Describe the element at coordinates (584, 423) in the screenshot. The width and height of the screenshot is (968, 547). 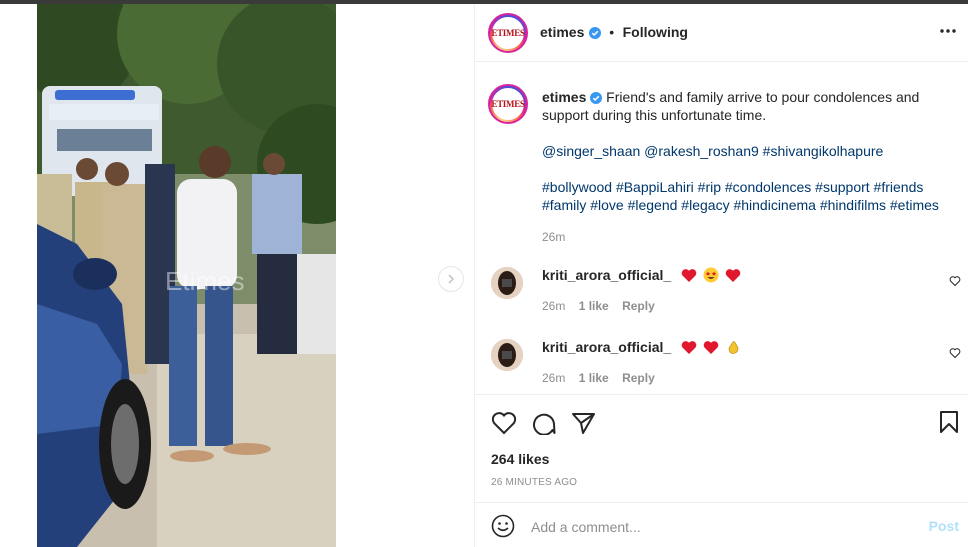
I see `share-icon` at that location.